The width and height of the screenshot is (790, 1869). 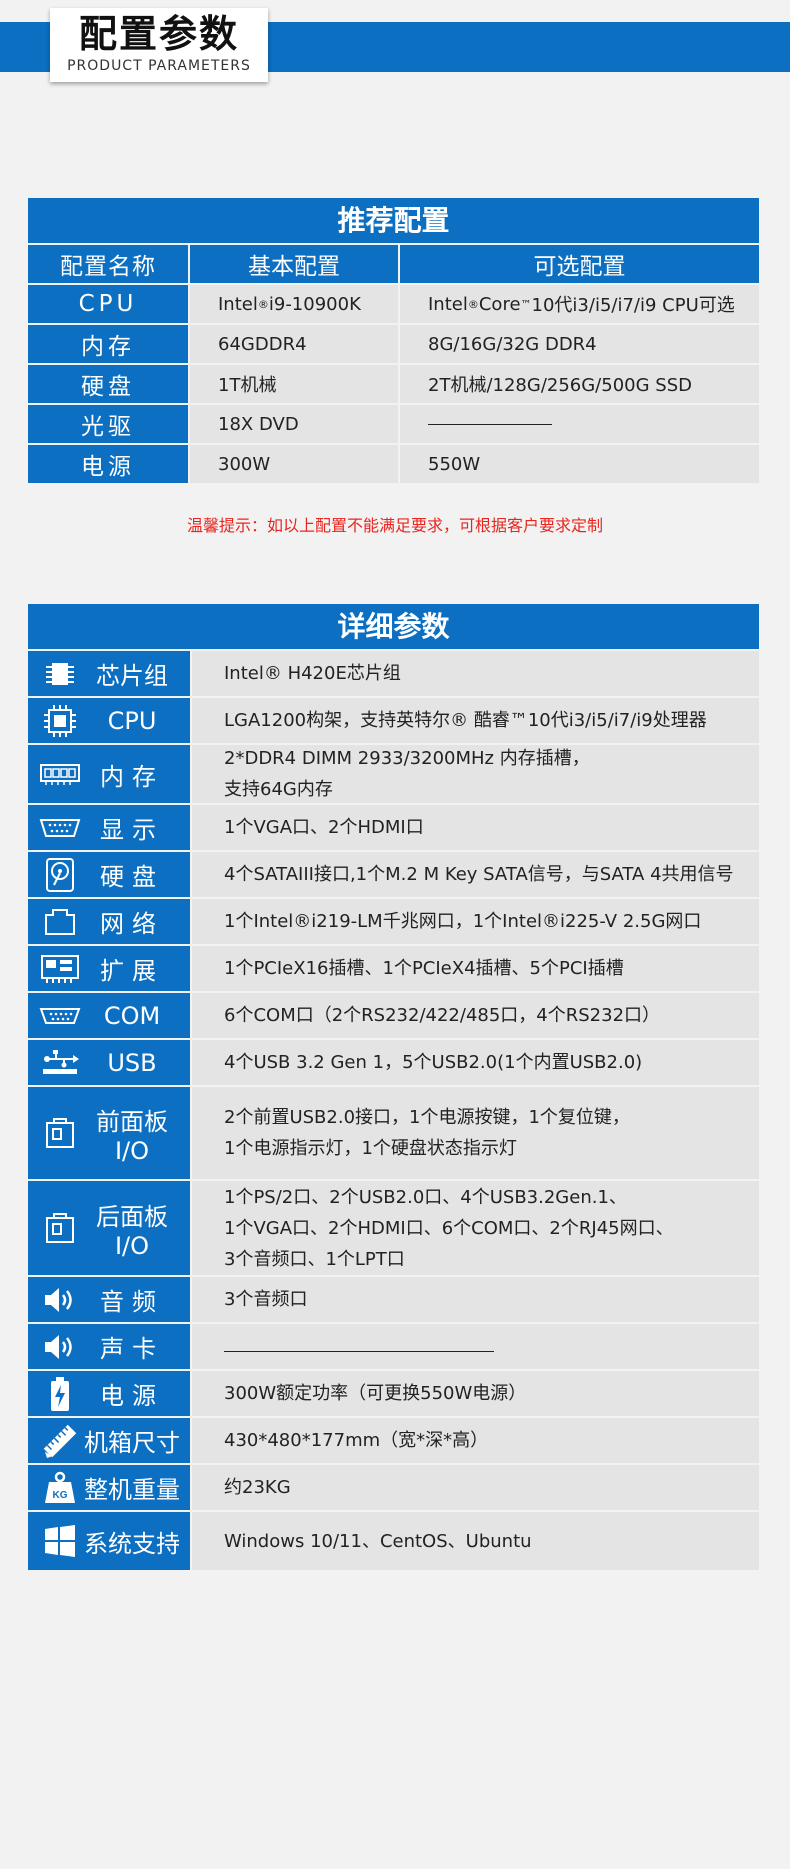 I want to click on empty-dash, so click(x=490, y=424).